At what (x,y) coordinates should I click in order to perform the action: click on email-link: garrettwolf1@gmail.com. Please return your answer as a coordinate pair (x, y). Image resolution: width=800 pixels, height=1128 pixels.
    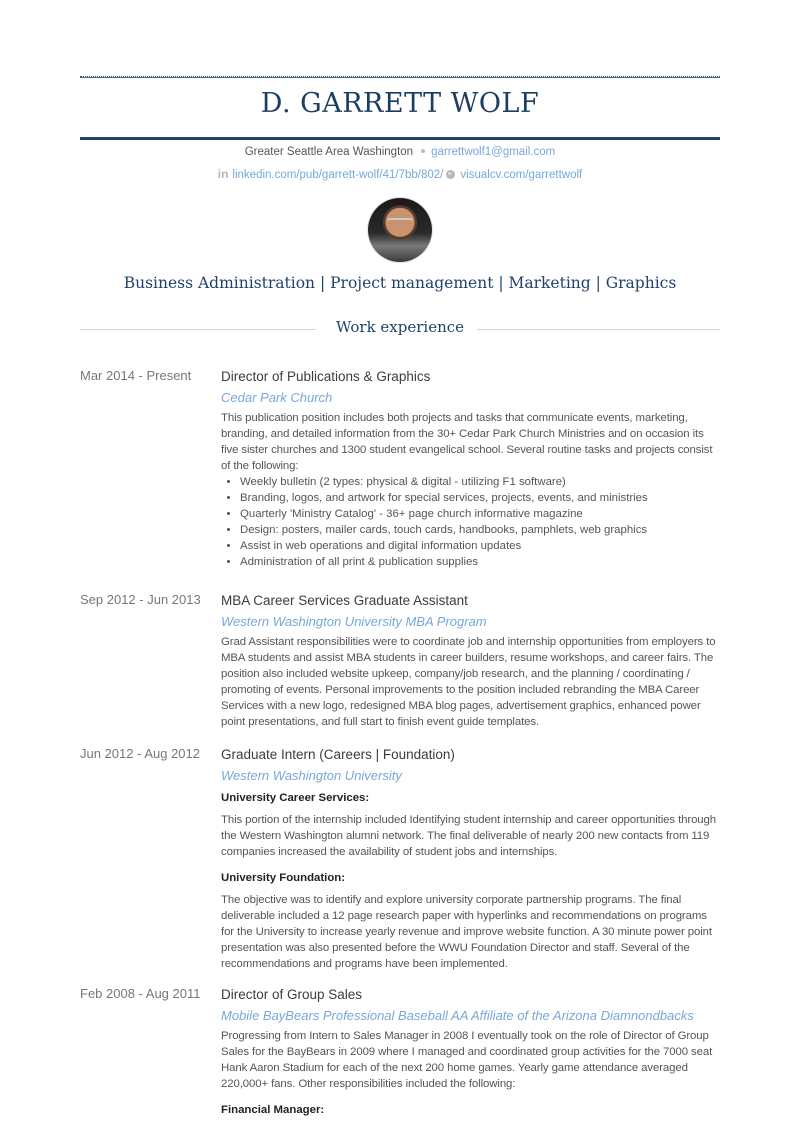
    Looking at the image, I should click on (493, 152).